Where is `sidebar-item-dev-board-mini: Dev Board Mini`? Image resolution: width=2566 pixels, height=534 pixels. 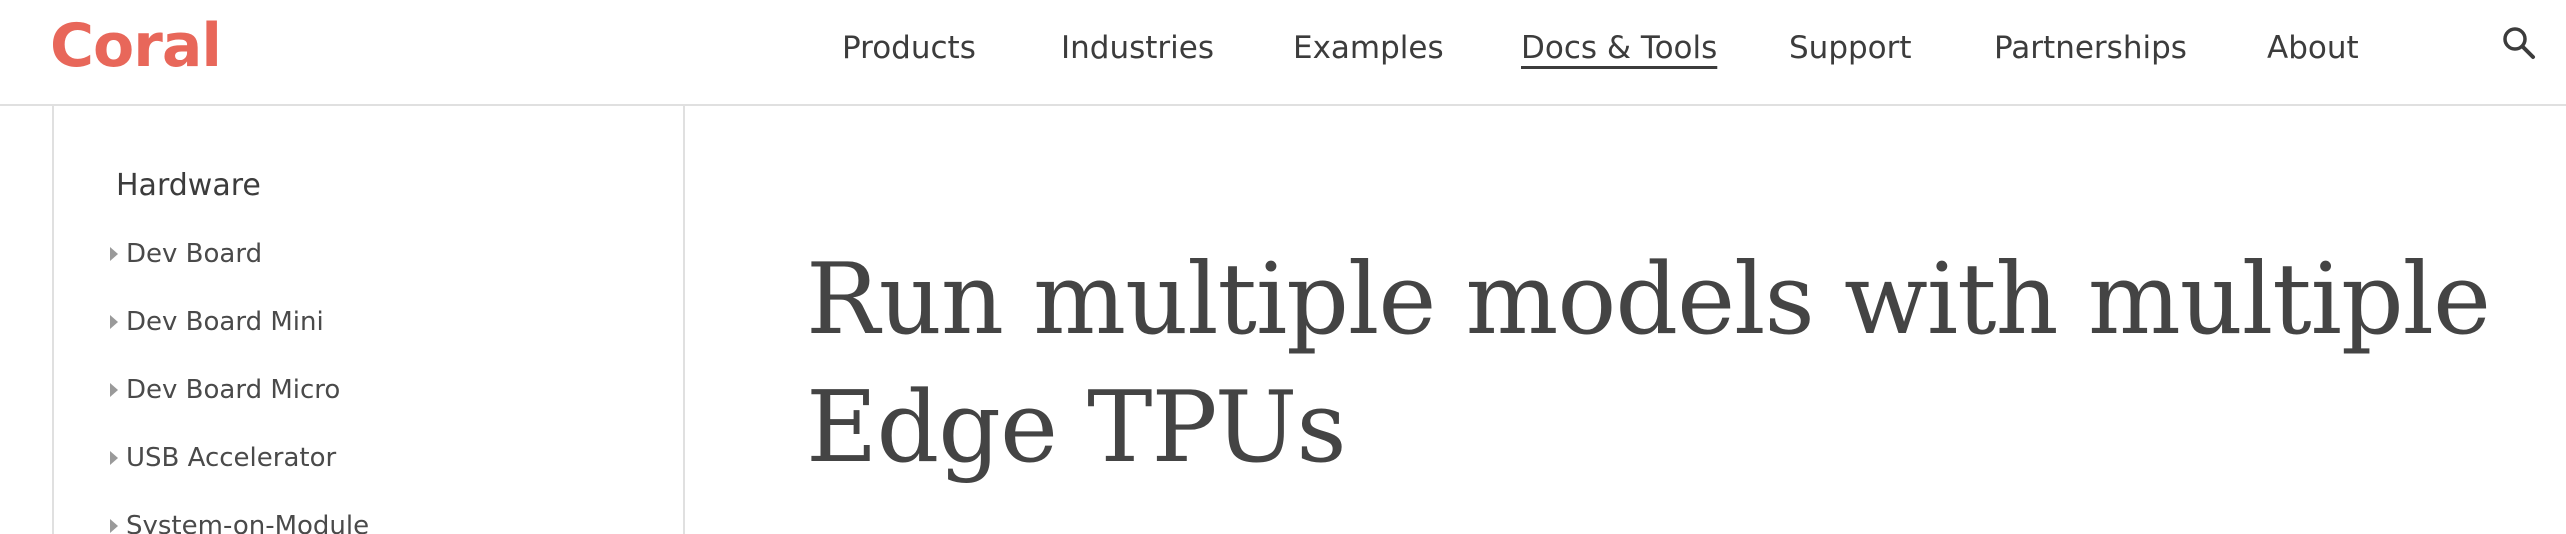
sidebar-item-dev-board-mini: Dev Board Mini is located at coordinates (189, 322).